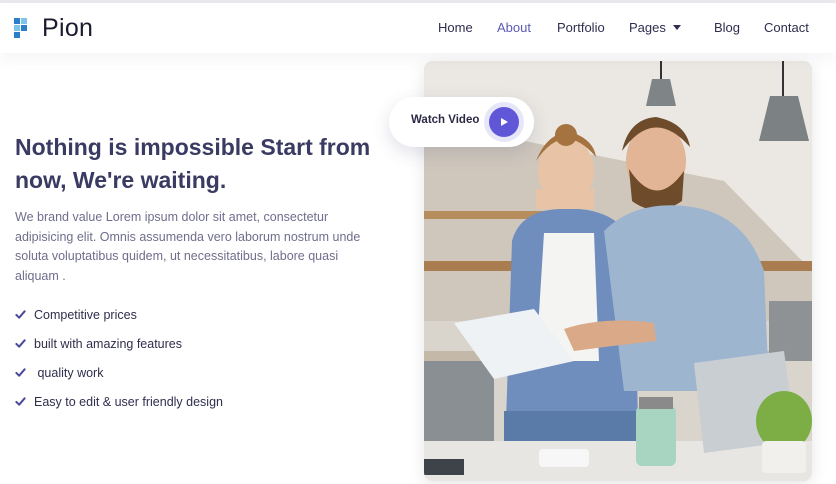  I want to click on feature-label: Easy to edit & user friendly design, so click(128, 401).